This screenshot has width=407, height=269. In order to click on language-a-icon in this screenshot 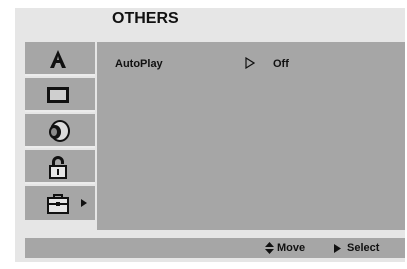, I will do `click(58, 59)`.